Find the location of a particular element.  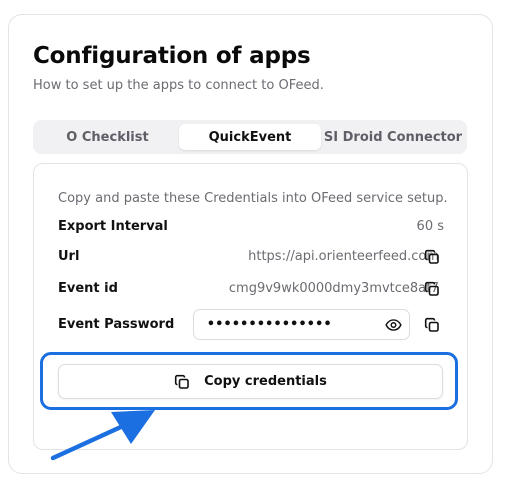

event-password-masked: ••••••••••••••• is located at coordinates (269, 324).